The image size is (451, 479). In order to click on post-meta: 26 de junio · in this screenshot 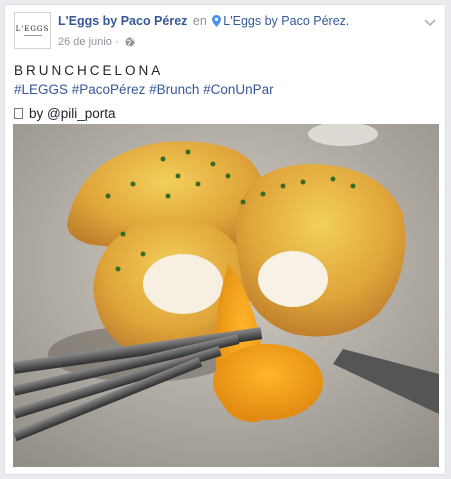, I will do `click(96, 43)`.